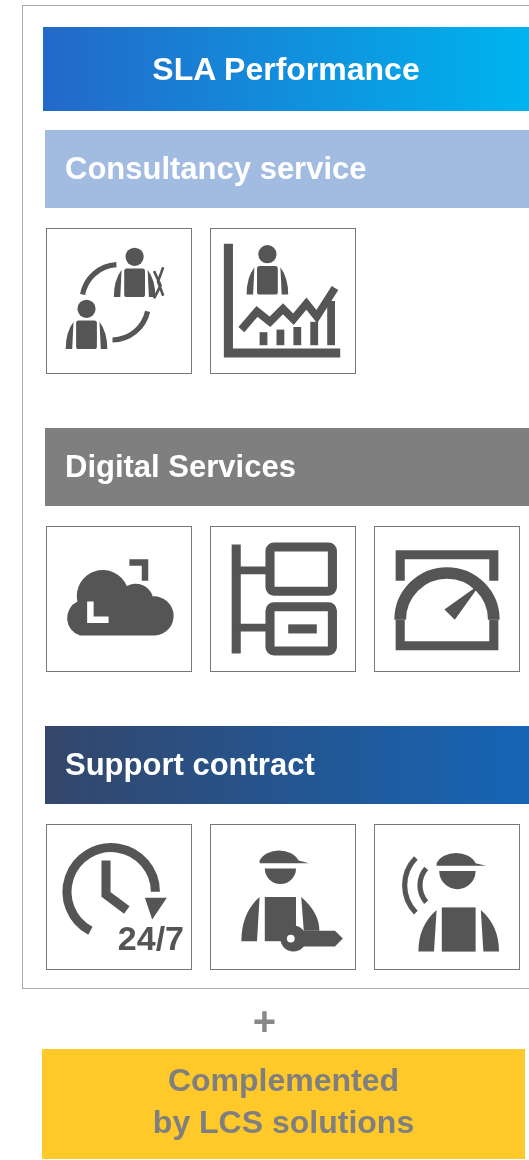 The width and height of the screenshot is (529, 1160). Describe the element at coordinates (287, 467) in the screenshot. I see `section-header: Digital Services` at that location.